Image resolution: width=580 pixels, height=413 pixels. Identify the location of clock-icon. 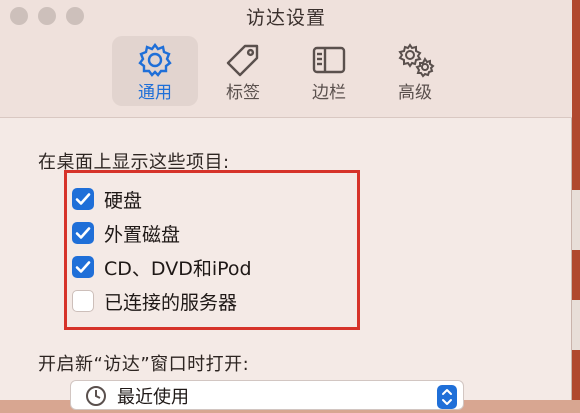
(96, 396).